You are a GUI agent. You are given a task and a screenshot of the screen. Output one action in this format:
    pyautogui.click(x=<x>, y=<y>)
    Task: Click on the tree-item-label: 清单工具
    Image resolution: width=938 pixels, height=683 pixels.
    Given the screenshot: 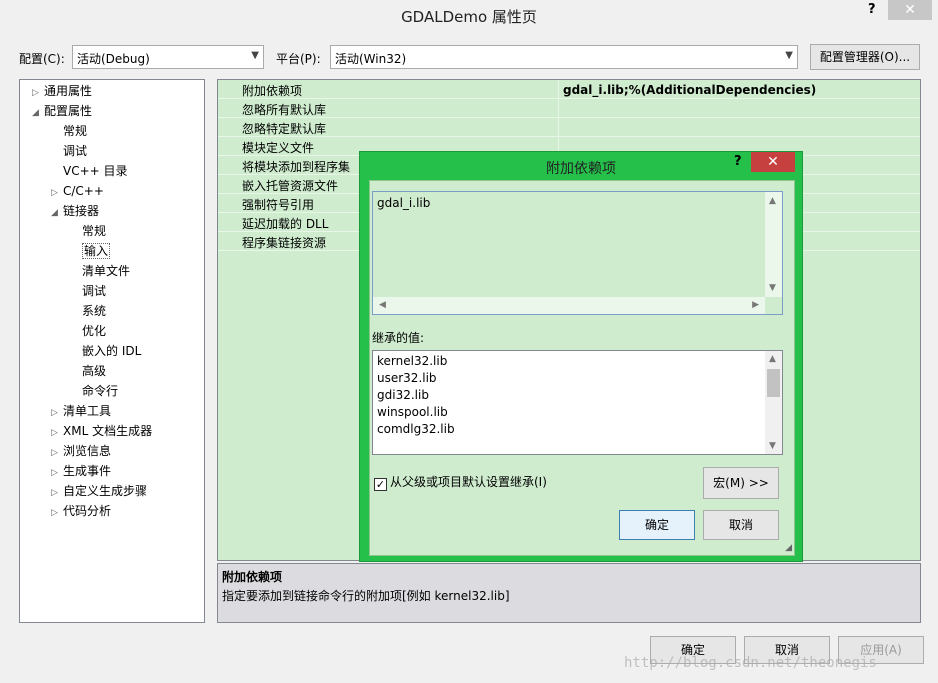 What is the action you would take?
    pyautogui.click(x=87, y=411)
    